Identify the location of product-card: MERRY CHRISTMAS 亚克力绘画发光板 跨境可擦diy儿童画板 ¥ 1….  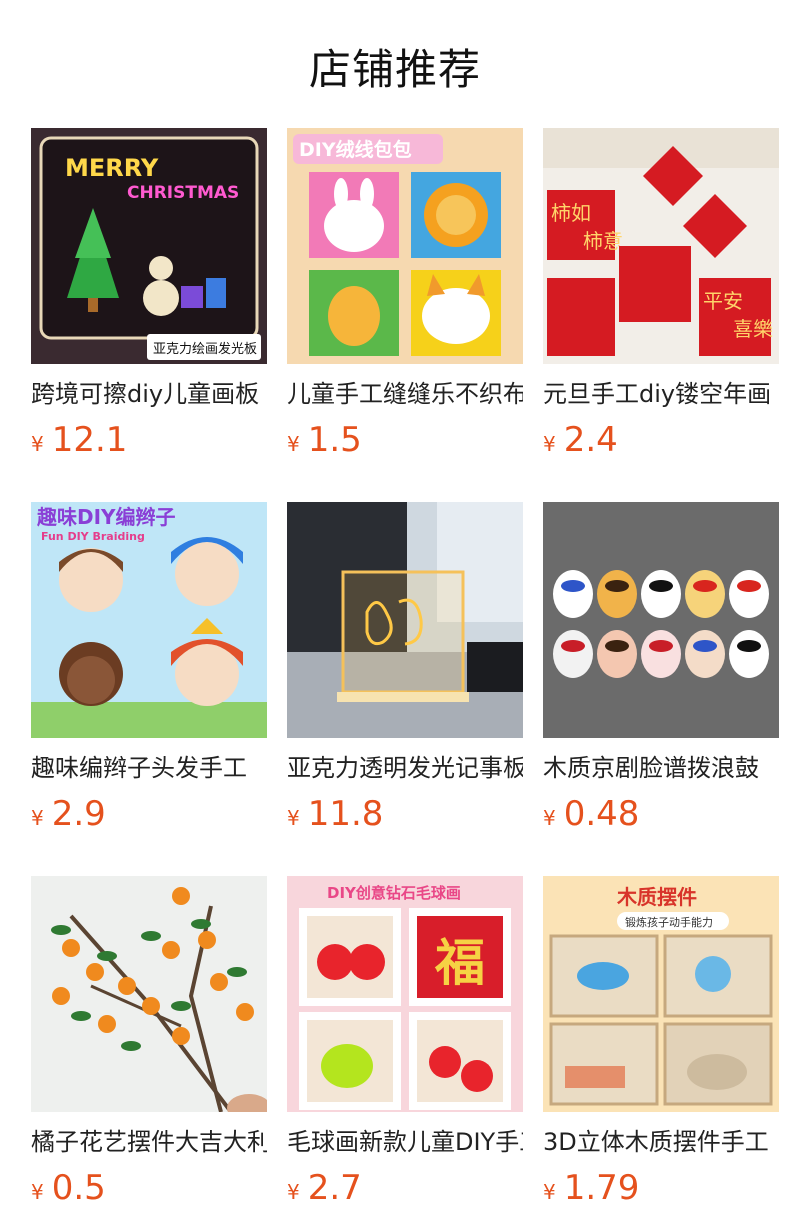
(149, 294).